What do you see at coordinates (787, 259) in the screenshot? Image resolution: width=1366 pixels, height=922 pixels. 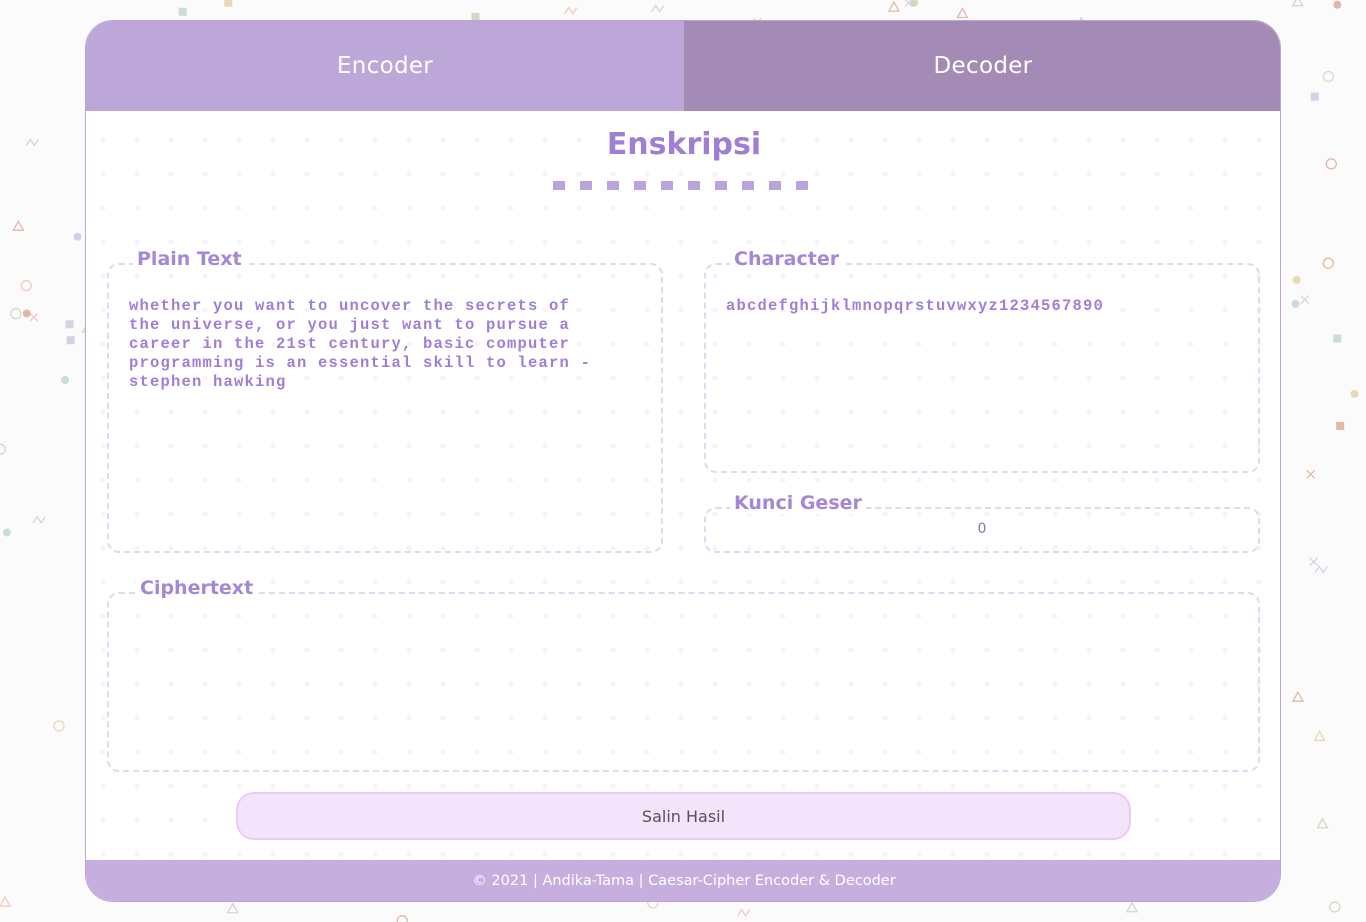 I see `character-label: Character` at bounding box center [787, 259].